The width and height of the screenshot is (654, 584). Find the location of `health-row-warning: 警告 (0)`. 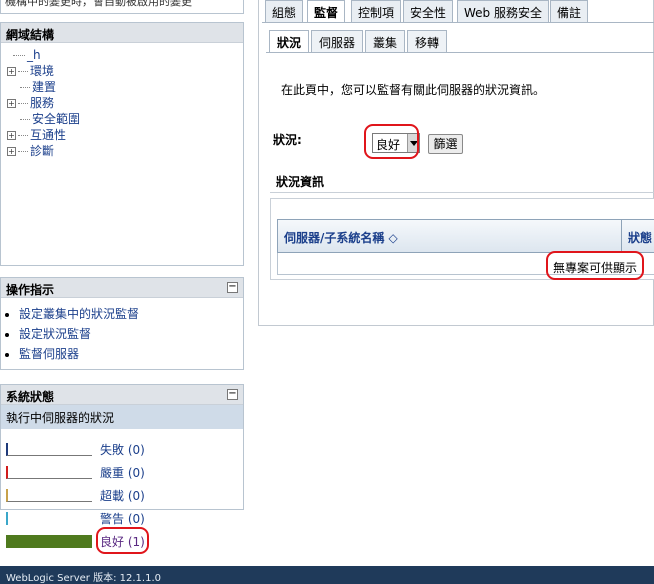

health-row-warning: 警告 (0) is located at coordinates (116, 518).